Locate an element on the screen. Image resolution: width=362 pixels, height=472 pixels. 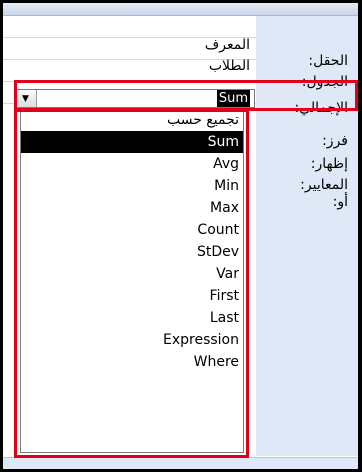
dropdown-item-first: First is located at coordinates (132, 296).